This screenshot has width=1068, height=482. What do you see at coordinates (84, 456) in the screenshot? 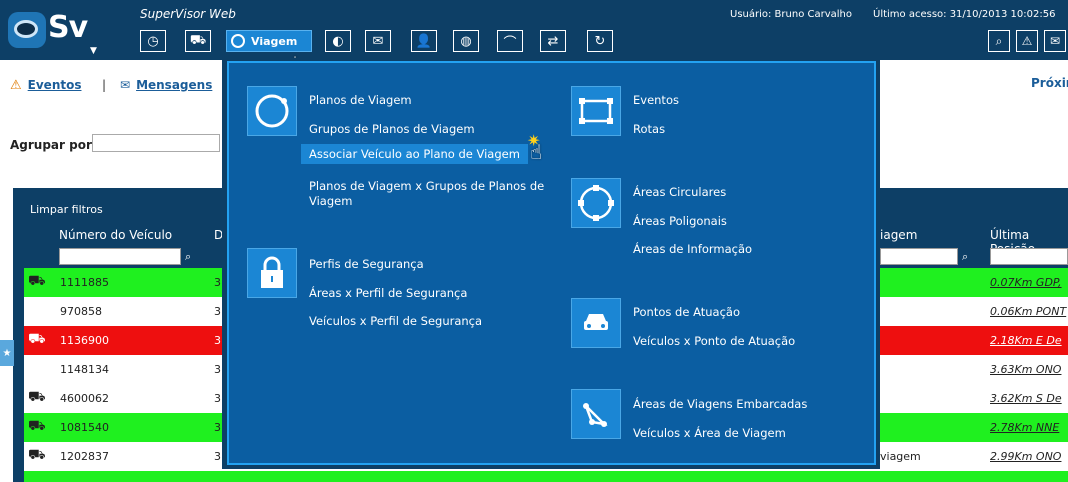
I see `vehicle-number: 1202837` at bounding box center [84, 456].